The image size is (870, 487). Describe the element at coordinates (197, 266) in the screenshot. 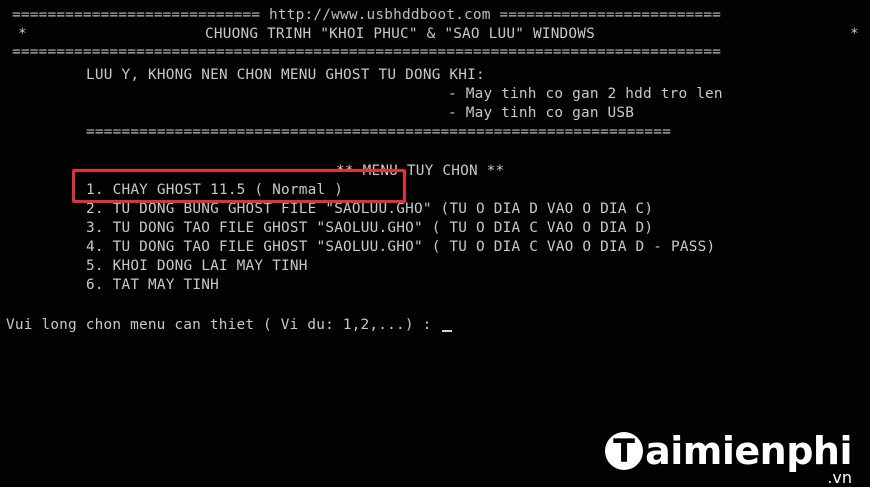

I see `menu-item-5: 5. KHOI DONG LAI MAY TINH` at that location.